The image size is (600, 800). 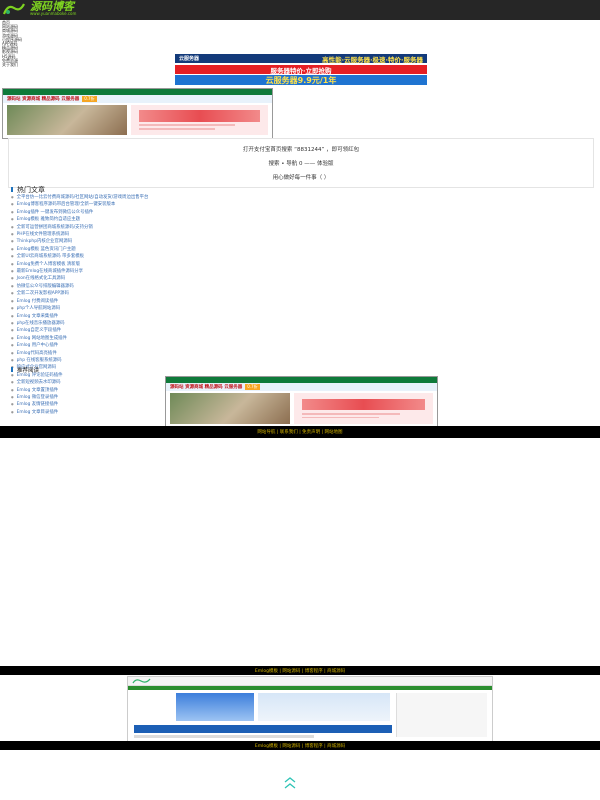 I want to click on article-link: Emlog 付费阅读插件, so click(x=176, y=301).